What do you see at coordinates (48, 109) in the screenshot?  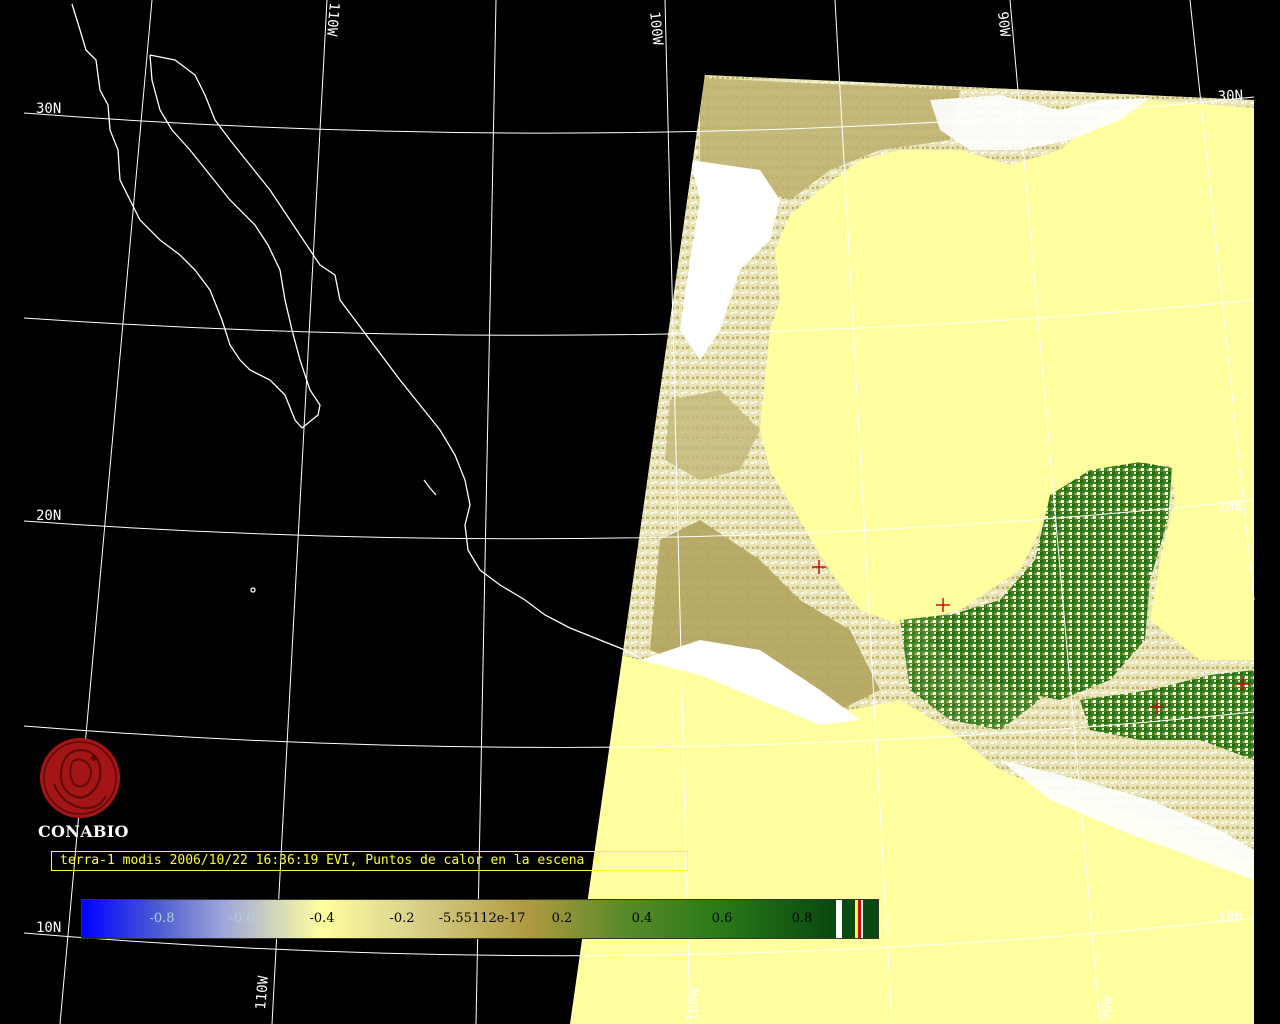 I see `label-lat-30n-left: 30N` at bounding box center [48, 109].